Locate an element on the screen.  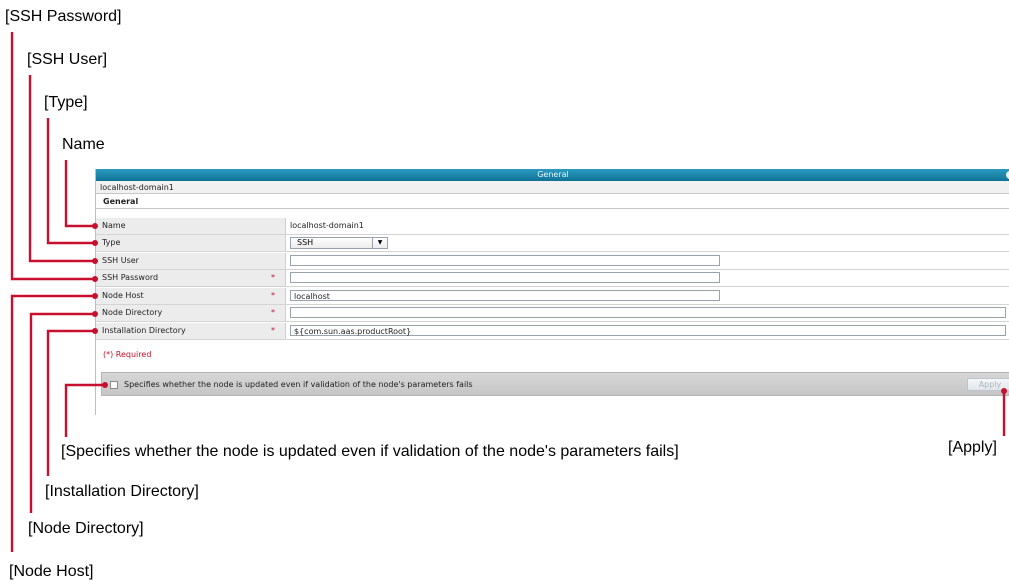
ssh-password-input is located at coordinates (505, 277).